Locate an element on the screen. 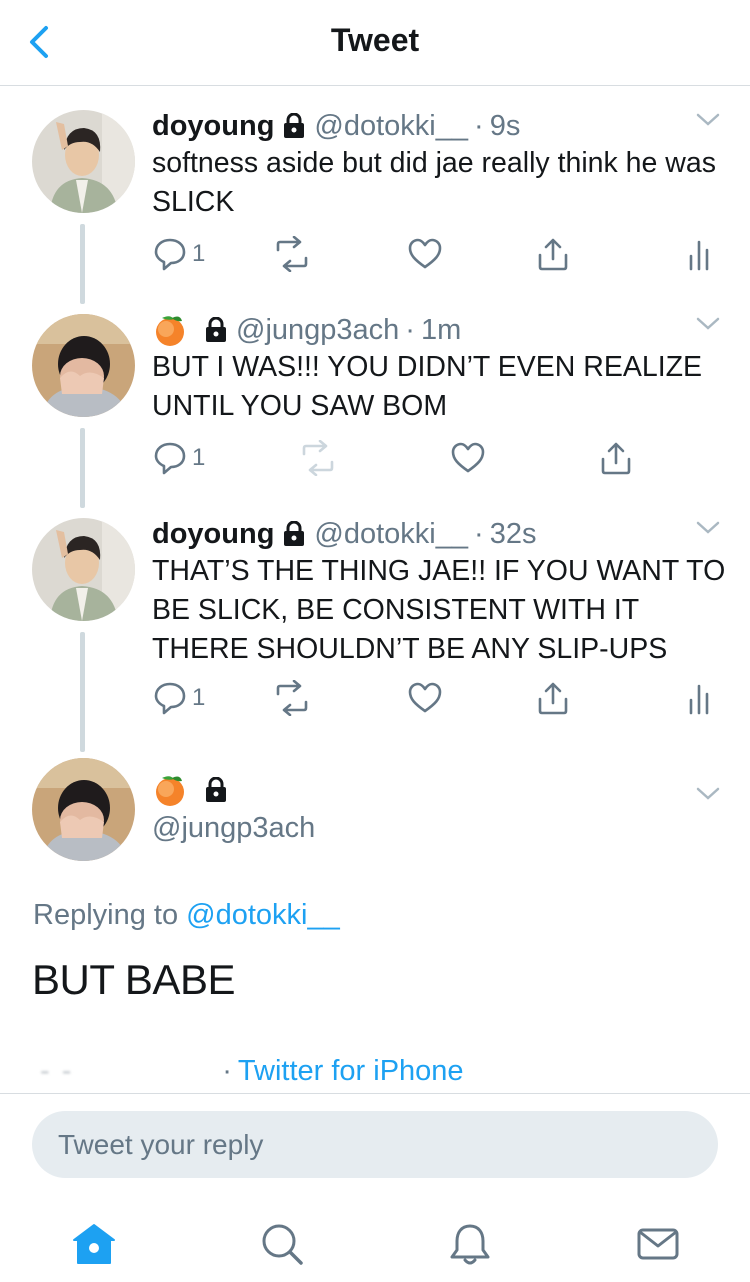 This screenshot has height=1282, width=750. tab-home is located at coordinates (94, 1244).